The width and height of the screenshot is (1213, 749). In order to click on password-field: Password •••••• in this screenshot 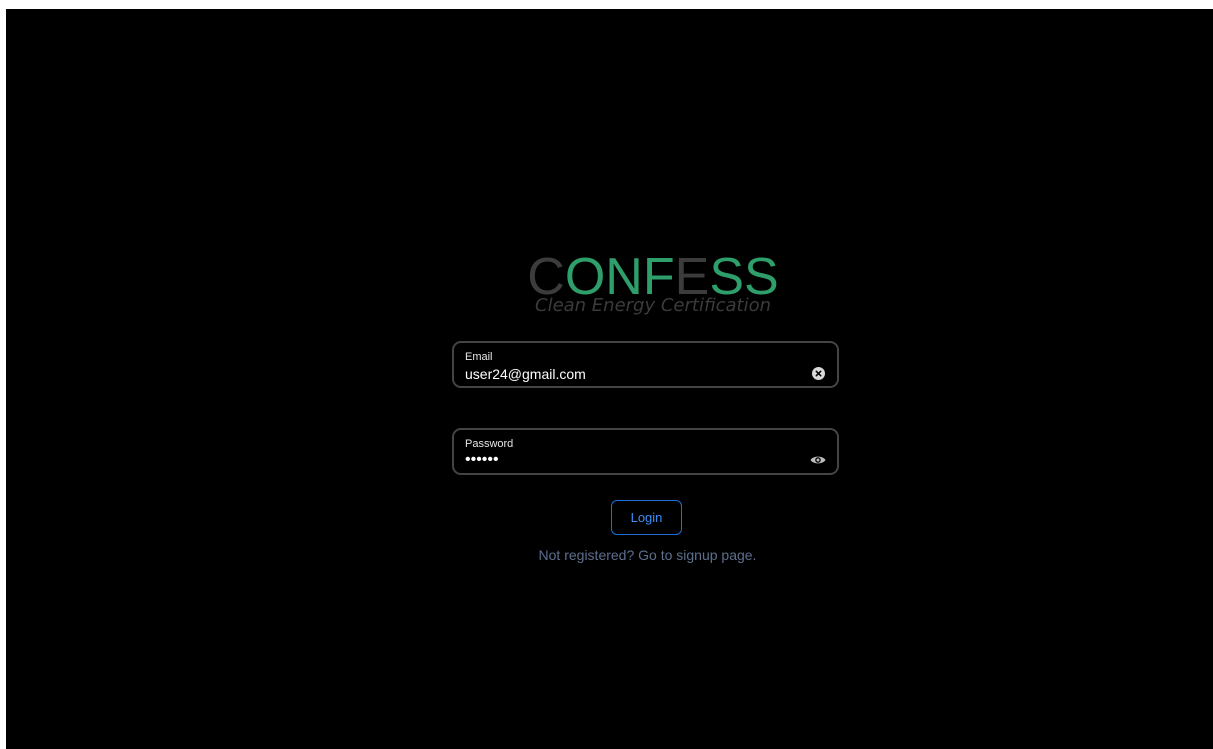, I will do `click(645, 451)`.